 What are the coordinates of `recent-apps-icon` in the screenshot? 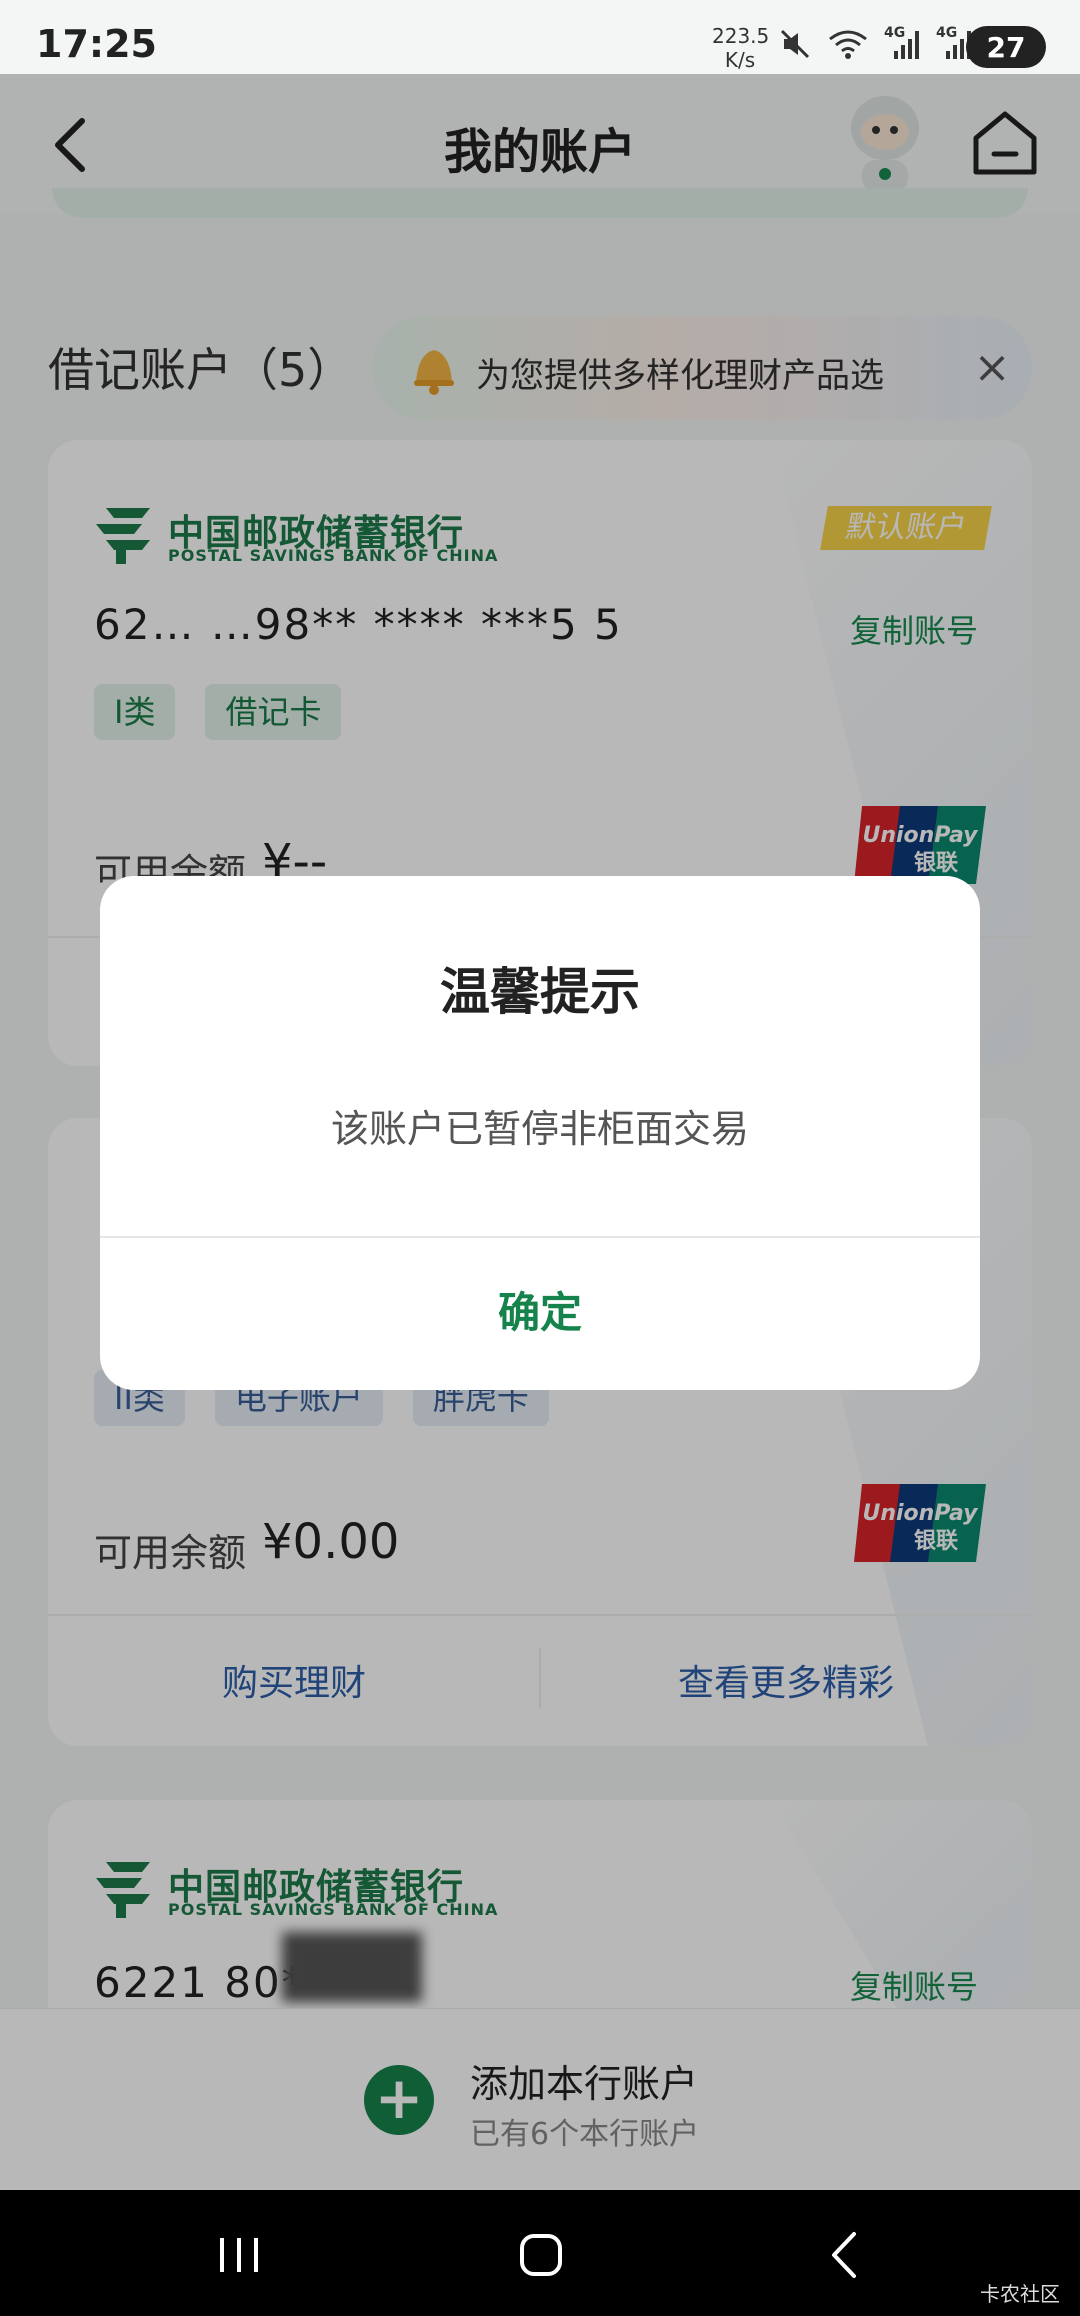 It's located at (239, 2255).